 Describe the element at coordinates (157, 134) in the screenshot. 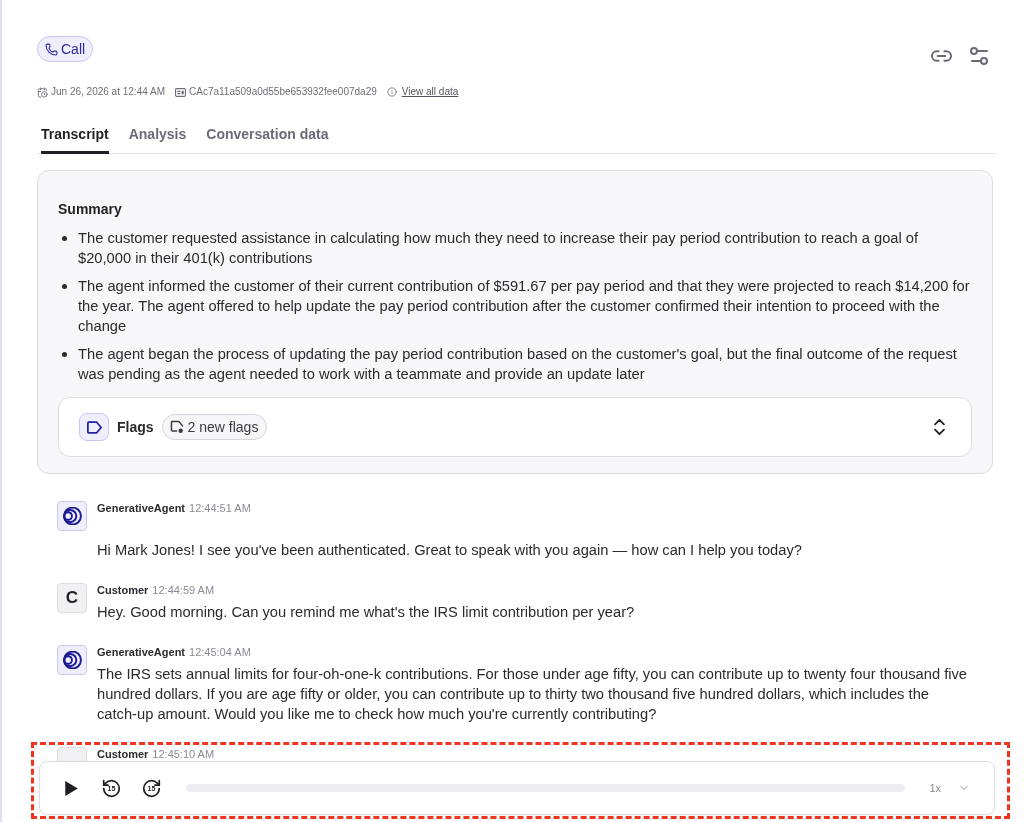

I see `tab: Analysis` at that location.